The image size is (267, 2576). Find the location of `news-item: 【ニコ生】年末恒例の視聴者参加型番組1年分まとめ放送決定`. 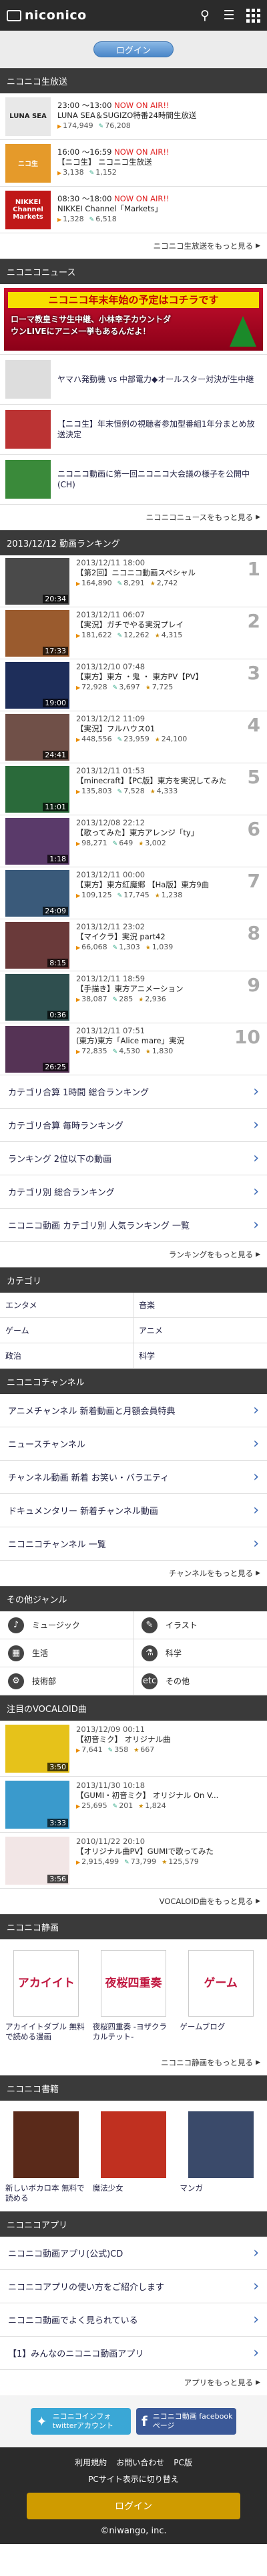

news-item: 【ニコ生】年末恒例の視聴者参加型番組1年分まとめ放送決定 is located at coordinates (133, 430).